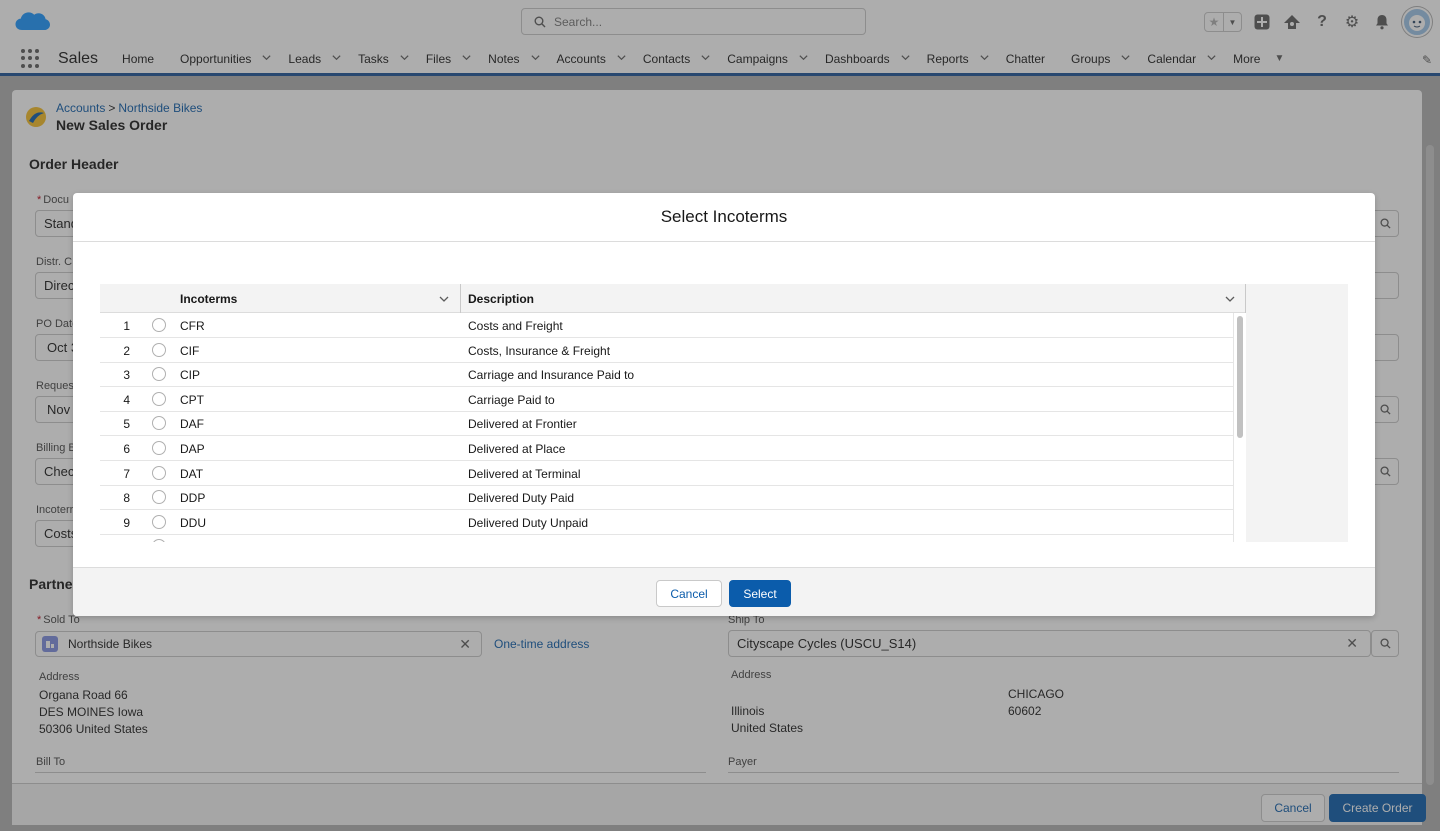 Image resolution: width=1440 pixels, height=831 pixels. Describe the element at coordinates (524, 473) in the screenshot. I see `incoterm-description: Delivered at Terminal` at that location.